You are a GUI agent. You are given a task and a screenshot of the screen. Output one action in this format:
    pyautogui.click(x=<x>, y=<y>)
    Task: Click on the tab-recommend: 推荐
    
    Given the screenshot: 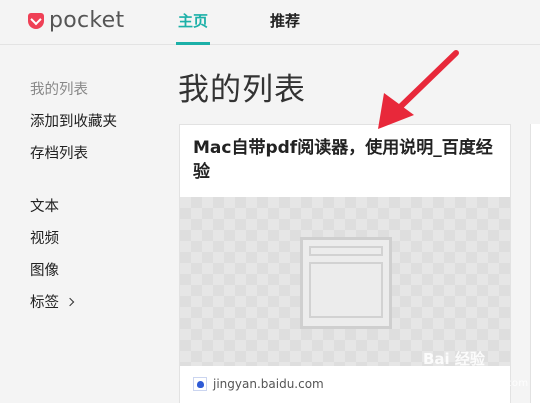 What is the action you would take?
    pyautogui.click(x=285, y=20)
    